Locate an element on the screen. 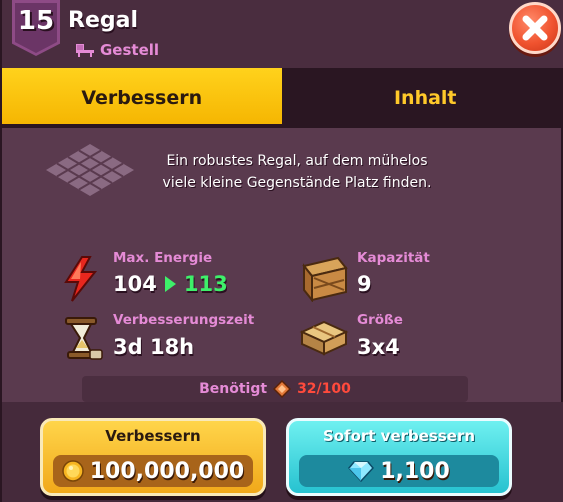 This screenshot has width=563, height=502. energy-next: 113 is located at coordinates (205, 284).